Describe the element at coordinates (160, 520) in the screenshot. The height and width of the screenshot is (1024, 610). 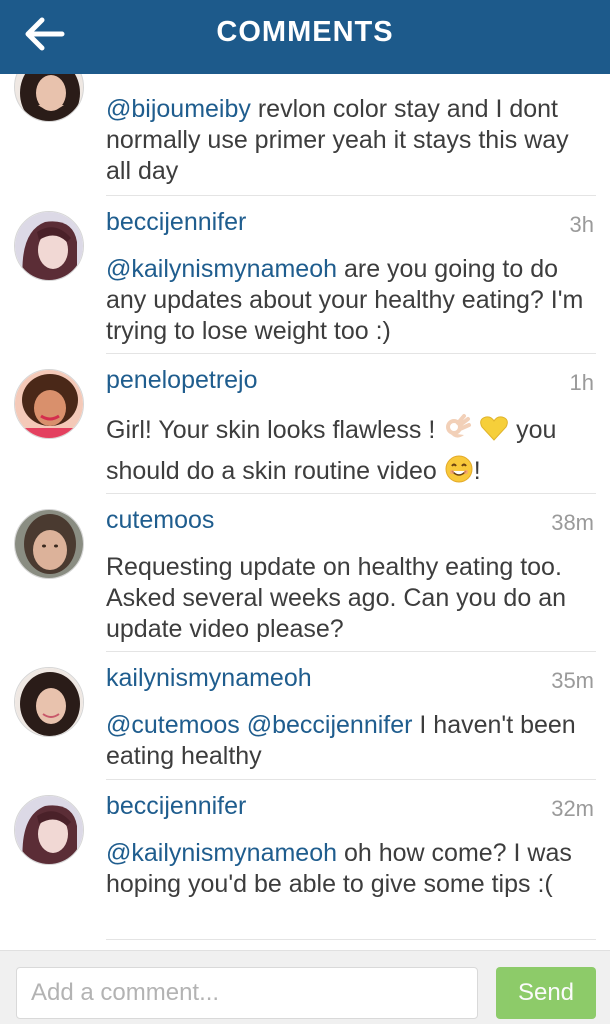
I see `comment-username: cutemoos` at that location.